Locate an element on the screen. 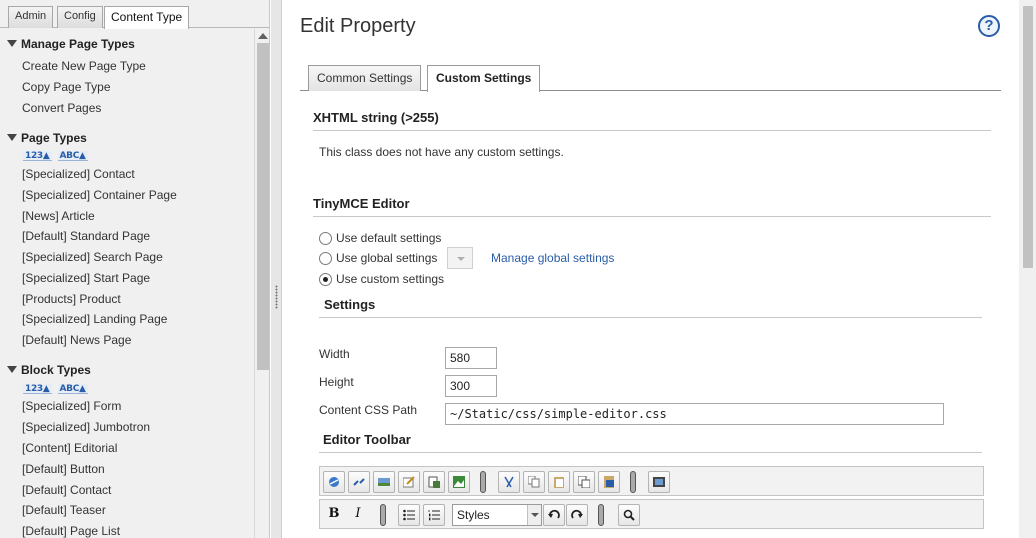  sort-controls: 123▲ ABC▲ is located at coordinates (55, 156).